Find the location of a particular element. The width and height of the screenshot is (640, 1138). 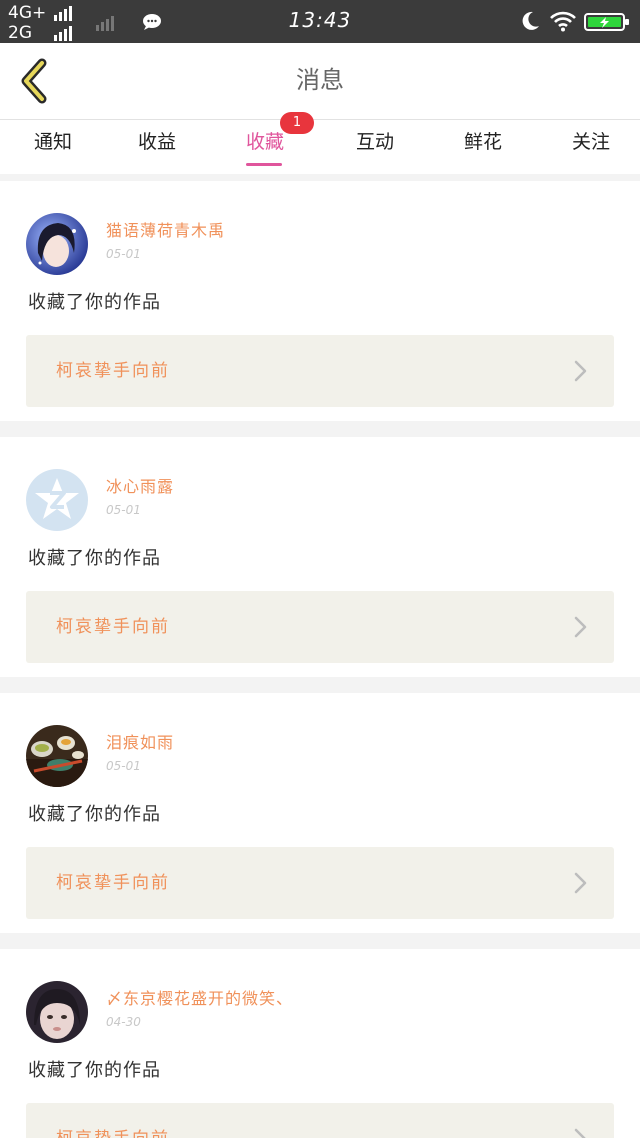

tab-flowers: 鲜花 is located at coordinates (483, 147).